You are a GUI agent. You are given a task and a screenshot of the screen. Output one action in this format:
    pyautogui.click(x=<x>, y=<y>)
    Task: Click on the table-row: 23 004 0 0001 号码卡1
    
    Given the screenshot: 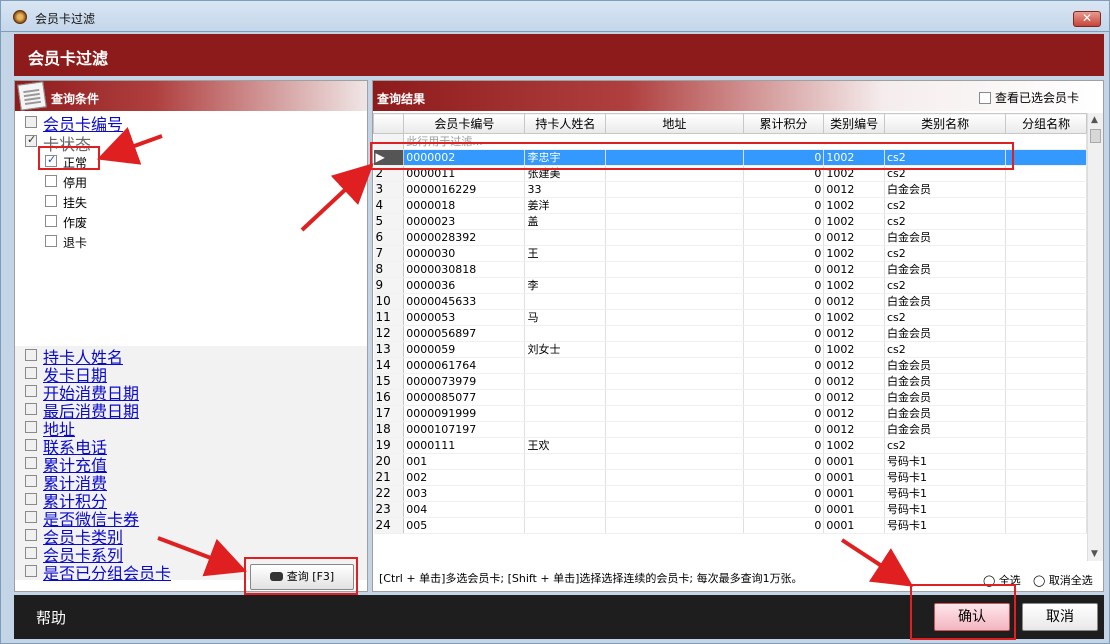 What is the action you would take?
    pyautogui.click(x=730, y=509)
    